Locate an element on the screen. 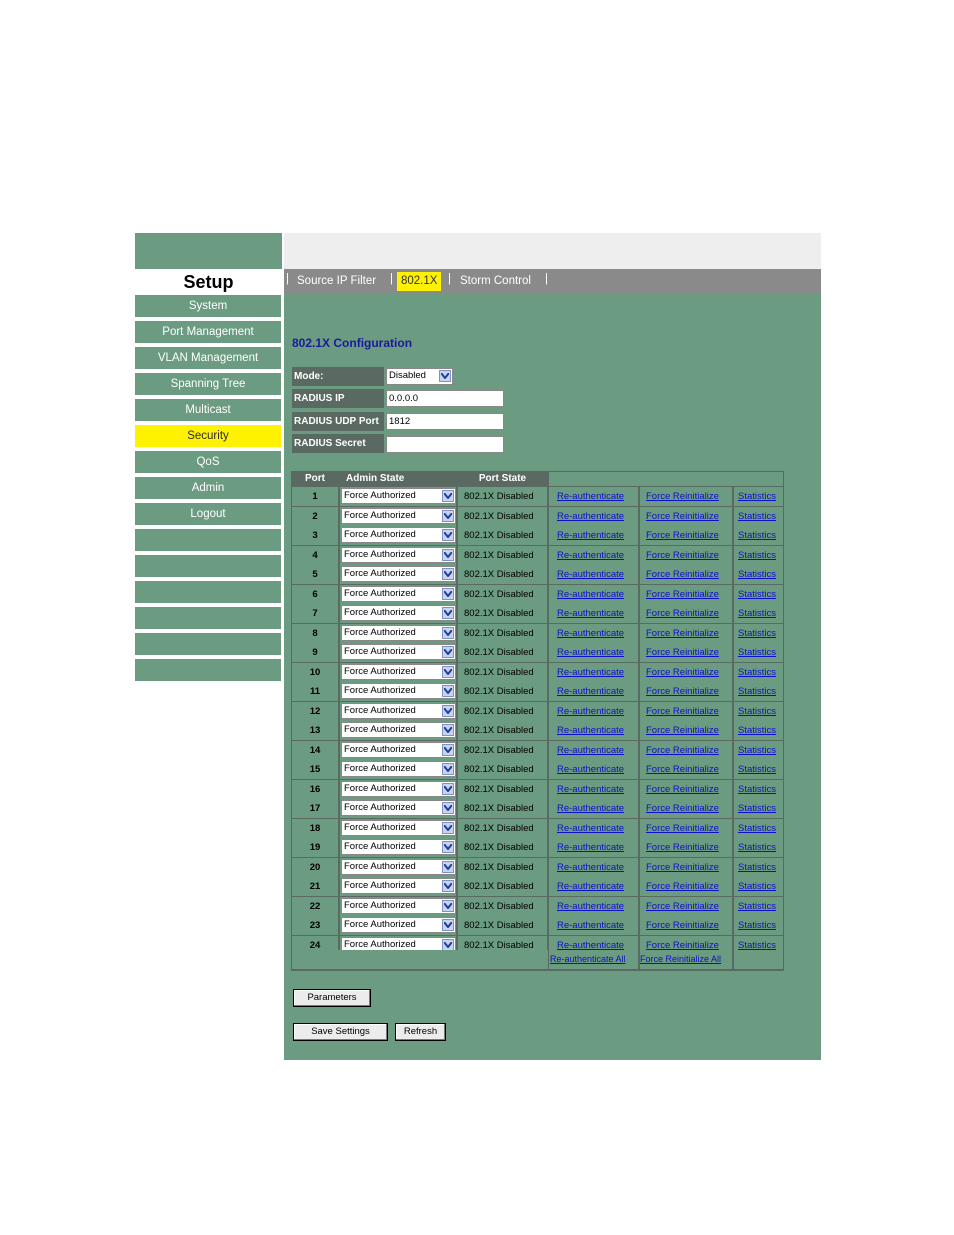 This screenshot has width=954, height=1235. tab-source-ip-filter: Source IP Filter is located at coordinates (336, 281).